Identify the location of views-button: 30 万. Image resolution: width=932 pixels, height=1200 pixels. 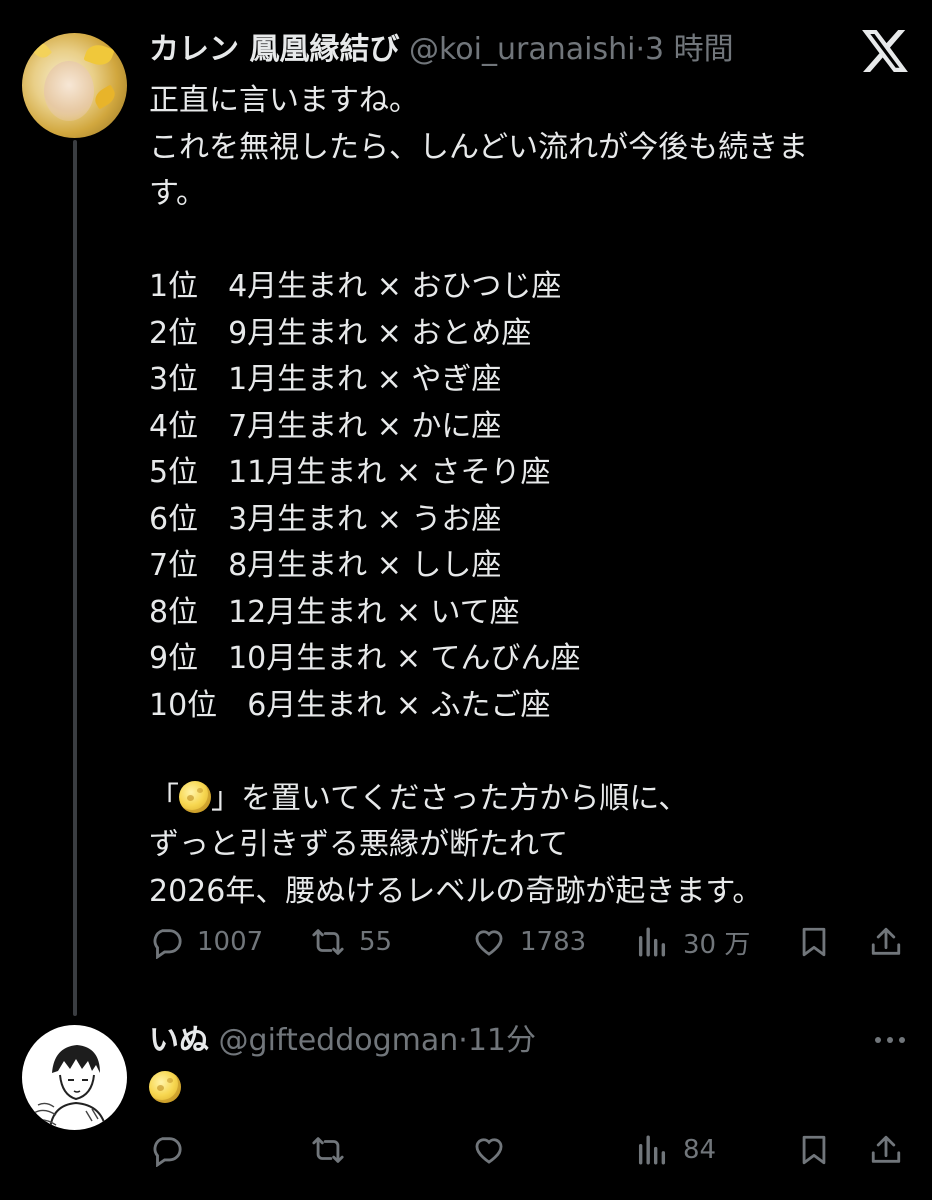
(692, 942).